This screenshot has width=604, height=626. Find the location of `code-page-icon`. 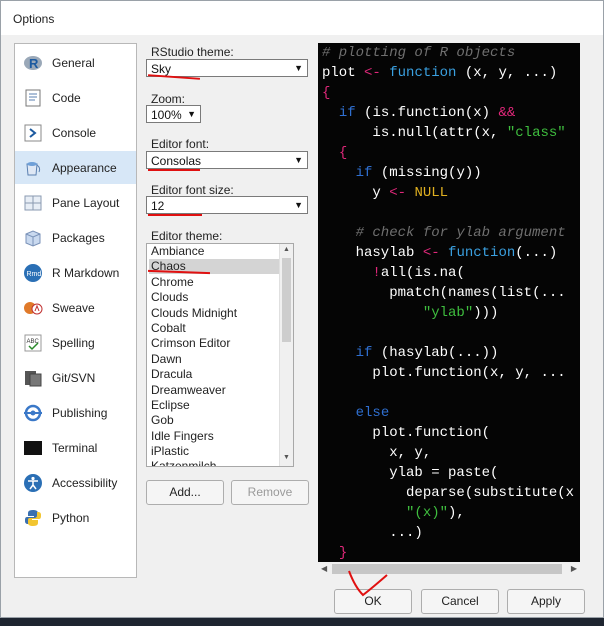

code-page-icon is located at coordinates (33, 98).